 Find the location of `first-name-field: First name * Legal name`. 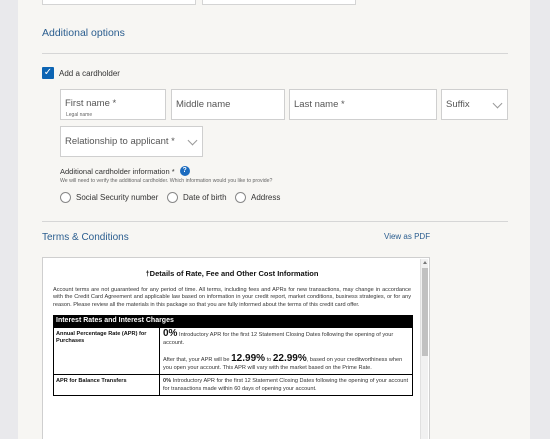

first-name-field: First name * Legal name is located at coordinates (113, 104).